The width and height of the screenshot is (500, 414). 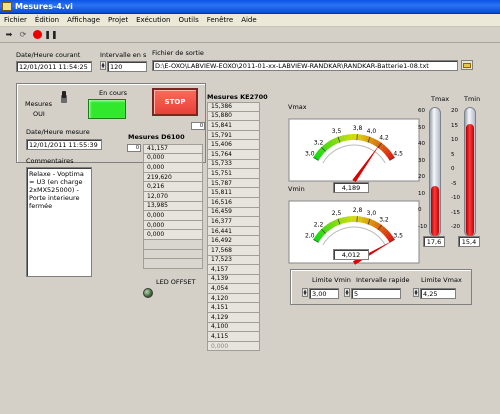 I want to click on current-date-label: Date/Heure courant, so click(x=48, y=55).